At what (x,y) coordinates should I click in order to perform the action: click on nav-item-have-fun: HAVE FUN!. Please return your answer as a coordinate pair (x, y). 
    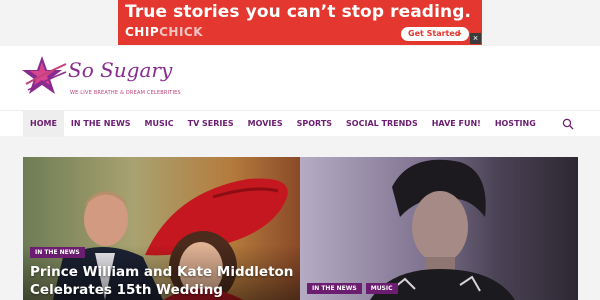
    Looking at the image, I should click on (456, 124).